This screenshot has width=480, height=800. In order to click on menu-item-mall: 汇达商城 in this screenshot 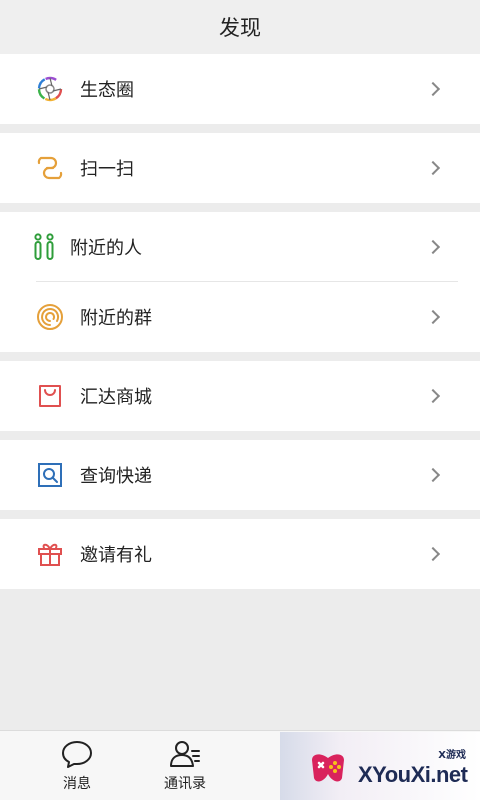, I will do `click(240, 396)`.